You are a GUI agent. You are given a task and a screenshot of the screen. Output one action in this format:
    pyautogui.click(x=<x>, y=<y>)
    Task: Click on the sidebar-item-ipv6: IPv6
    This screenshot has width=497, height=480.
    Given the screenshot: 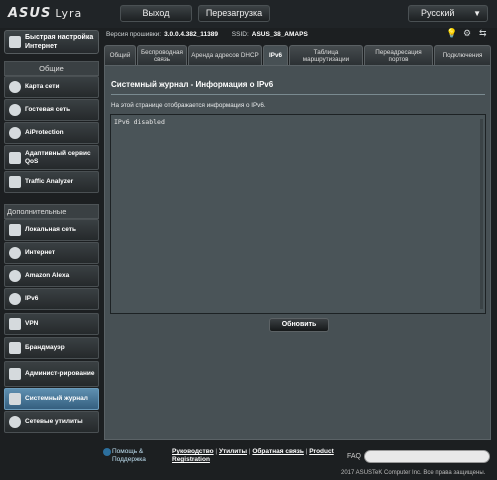 What is the action you would take?
    pyautogui.click(x=51, y=299)
    